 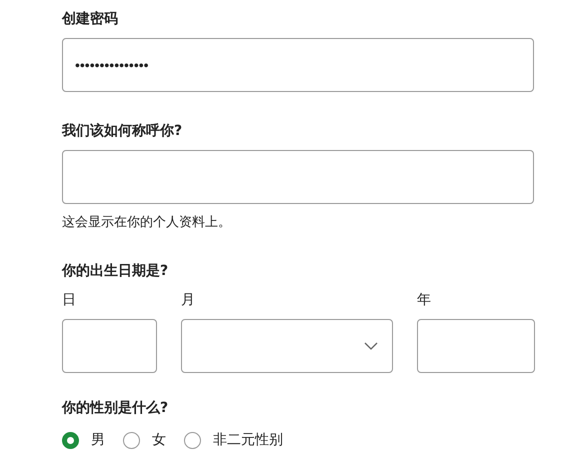 I want to click on field-label: 你的性别是什么?, so click(x=116, y=408).